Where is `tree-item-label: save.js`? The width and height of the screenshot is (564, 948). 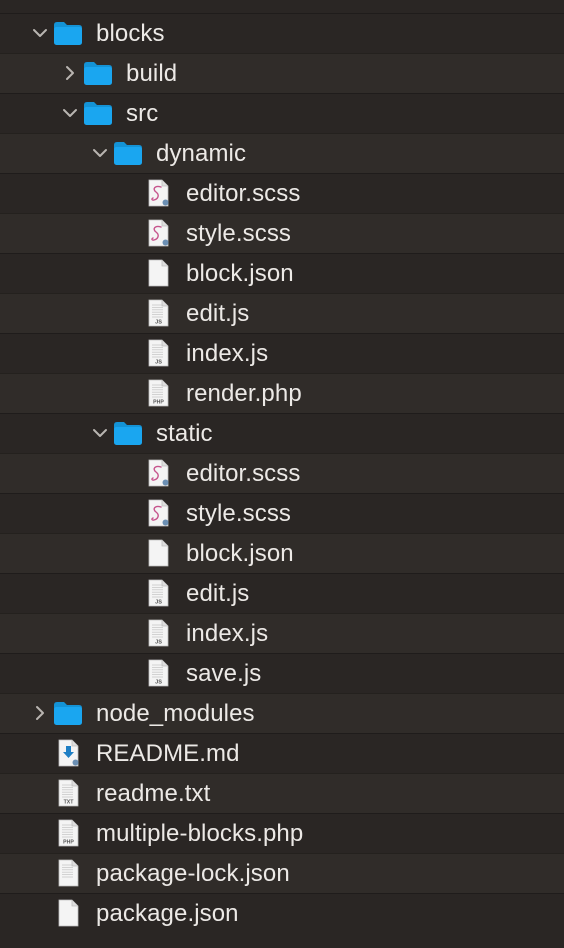 tree-item-label: save.js is located at coordinates (224, 673).